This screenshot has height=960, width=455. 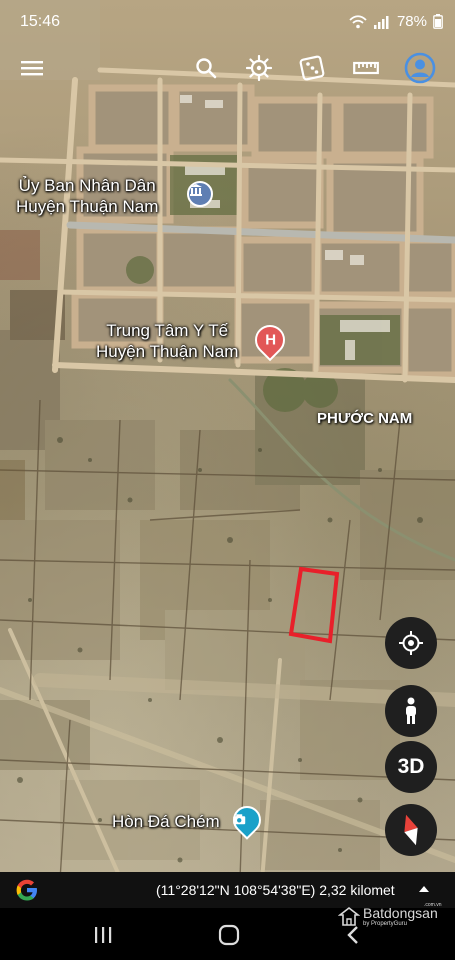 I want to click on ruler-icon, so click(x=366, y=68).